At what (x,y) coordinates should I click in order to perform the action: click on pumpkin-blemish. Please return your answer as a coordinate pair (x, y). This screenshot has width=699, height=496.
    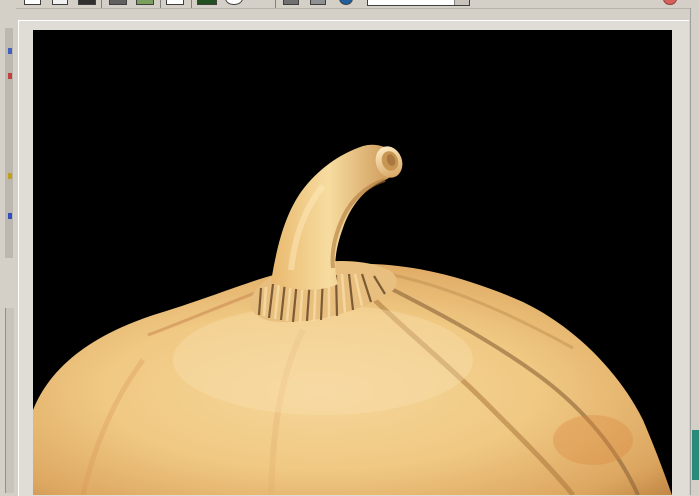
    Looking at the image, I should click on (593, 440).